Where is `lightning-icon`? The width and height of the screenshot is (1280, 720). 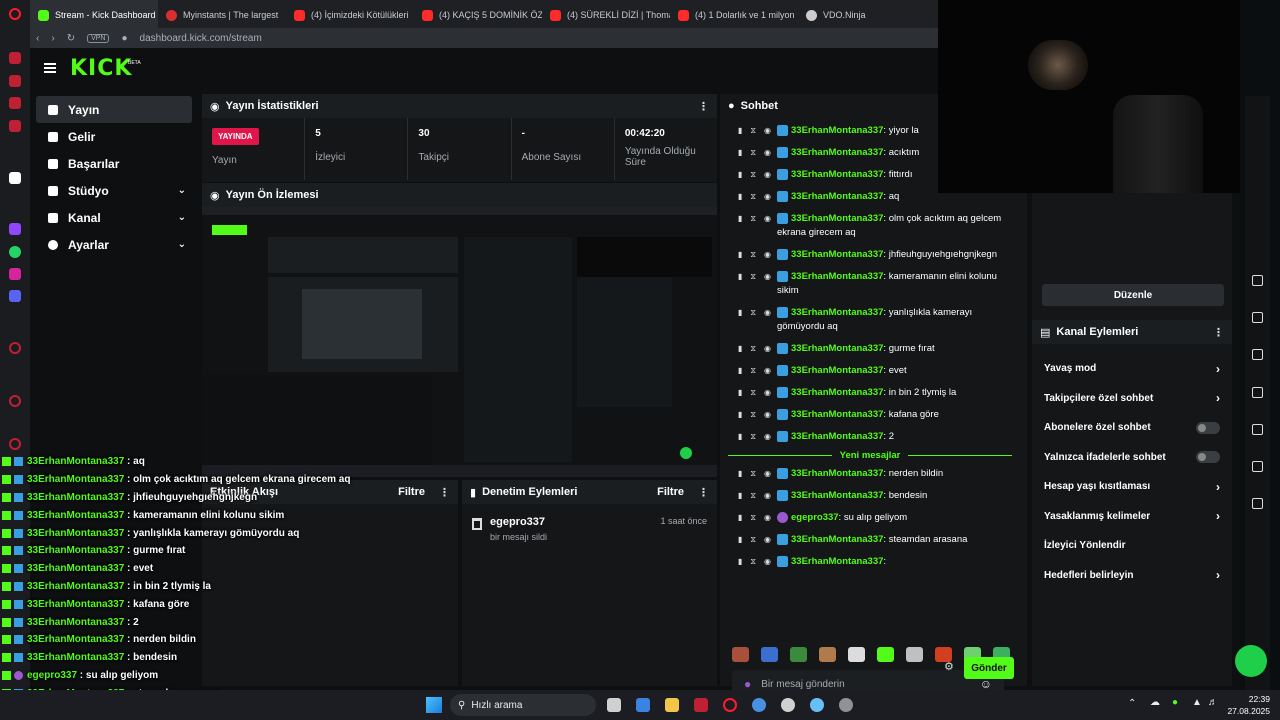
lightning-icon is located at coordinates (1257, 280).